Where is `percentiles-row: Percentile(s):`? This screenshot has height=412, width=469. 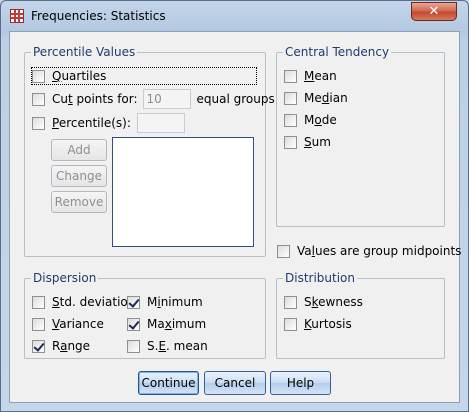
percentiles-row: Percentile(s): is located at coordinates (108, 123).